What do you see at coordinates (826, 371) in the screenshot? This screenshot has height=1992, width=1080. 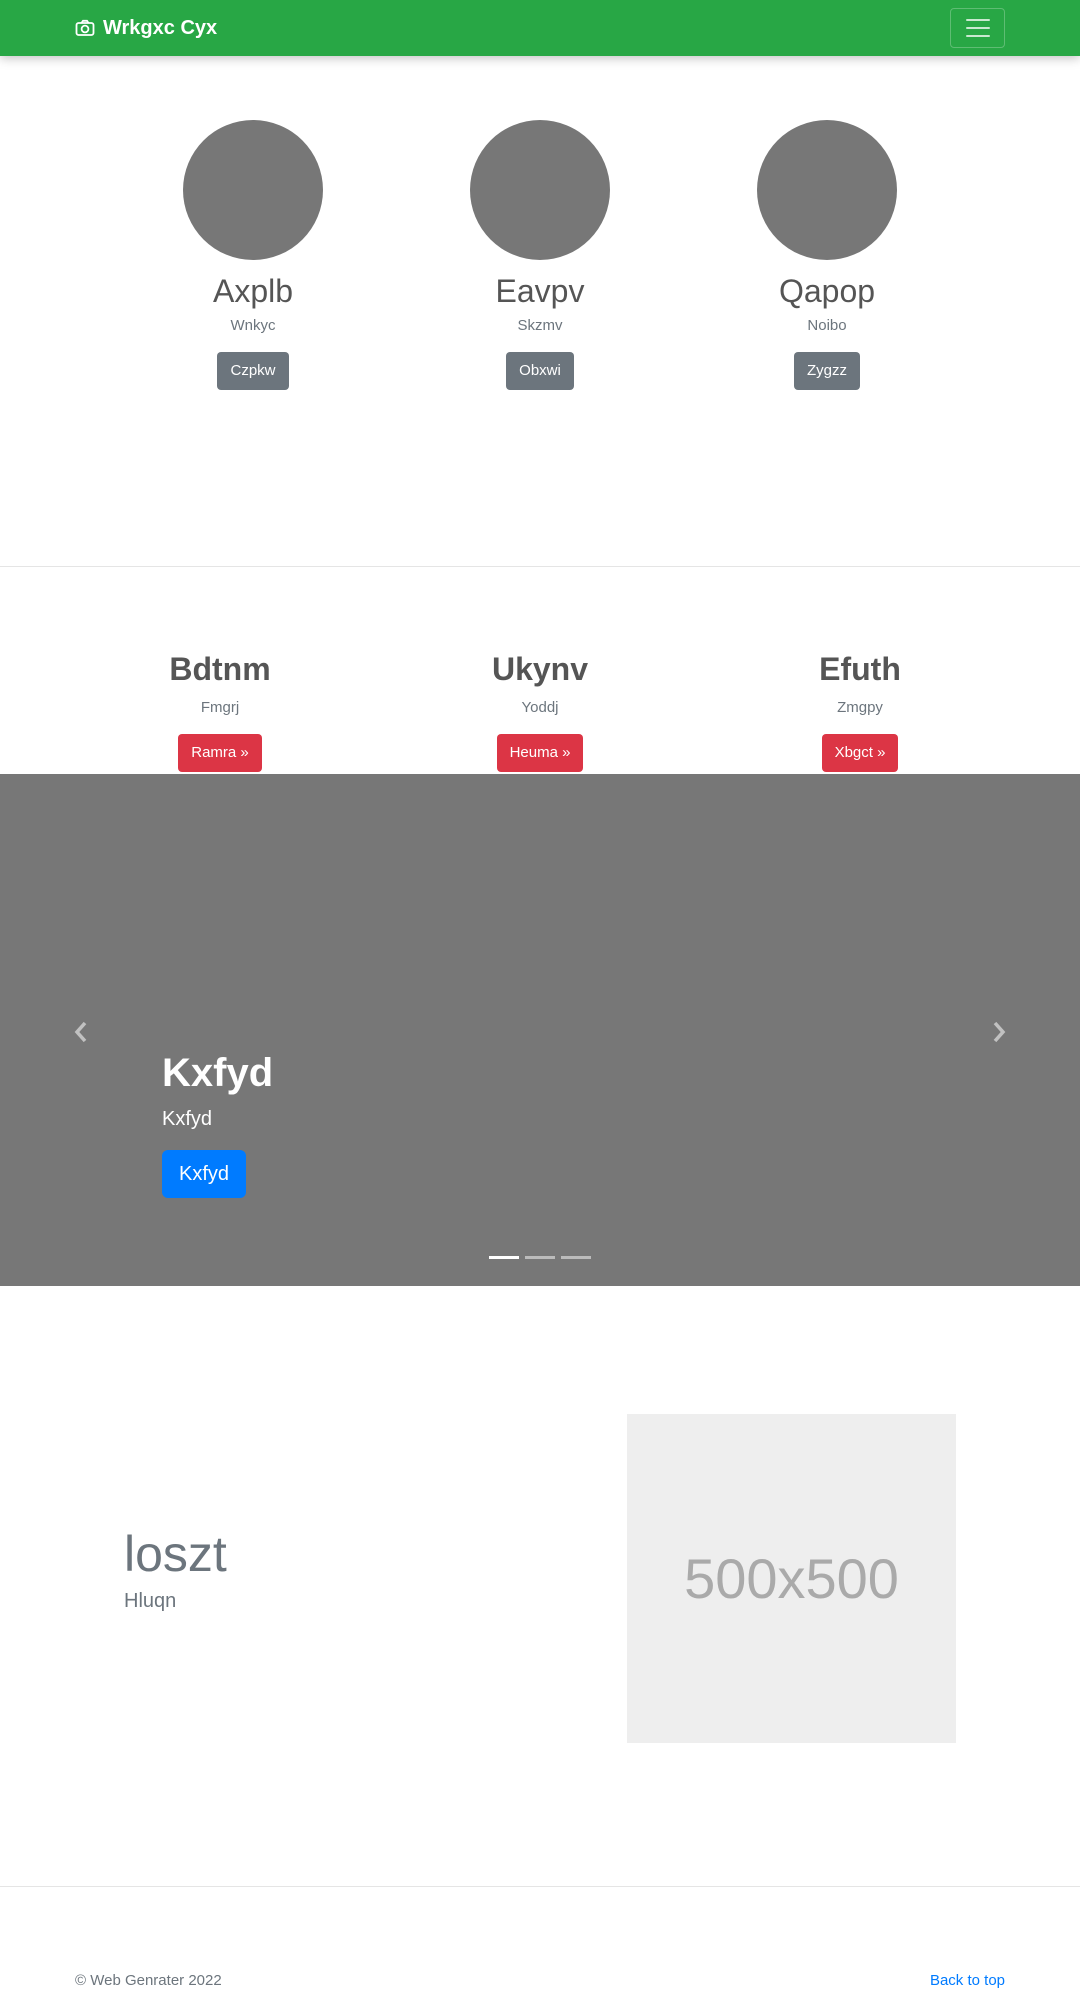 I see `member-button: Zygzz` at bounding box center [826, 371].